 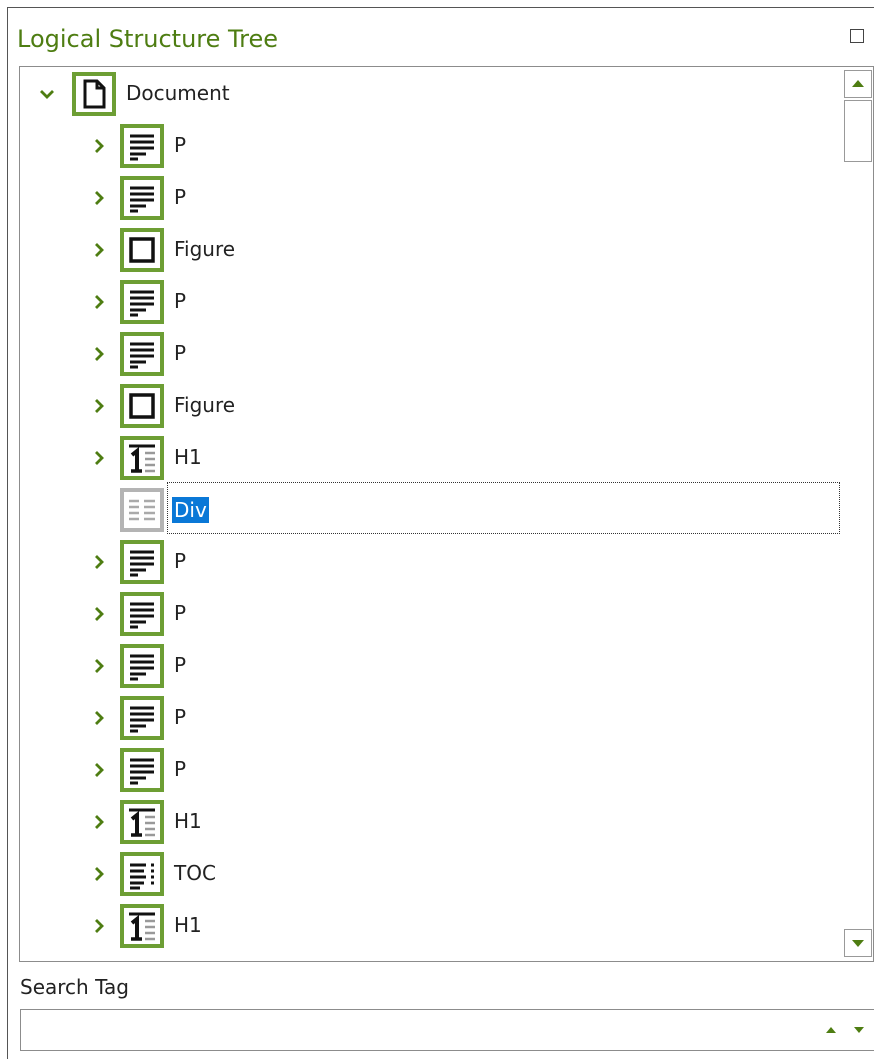 I want to click on search-next-icon, so click(x=859, y=1030).